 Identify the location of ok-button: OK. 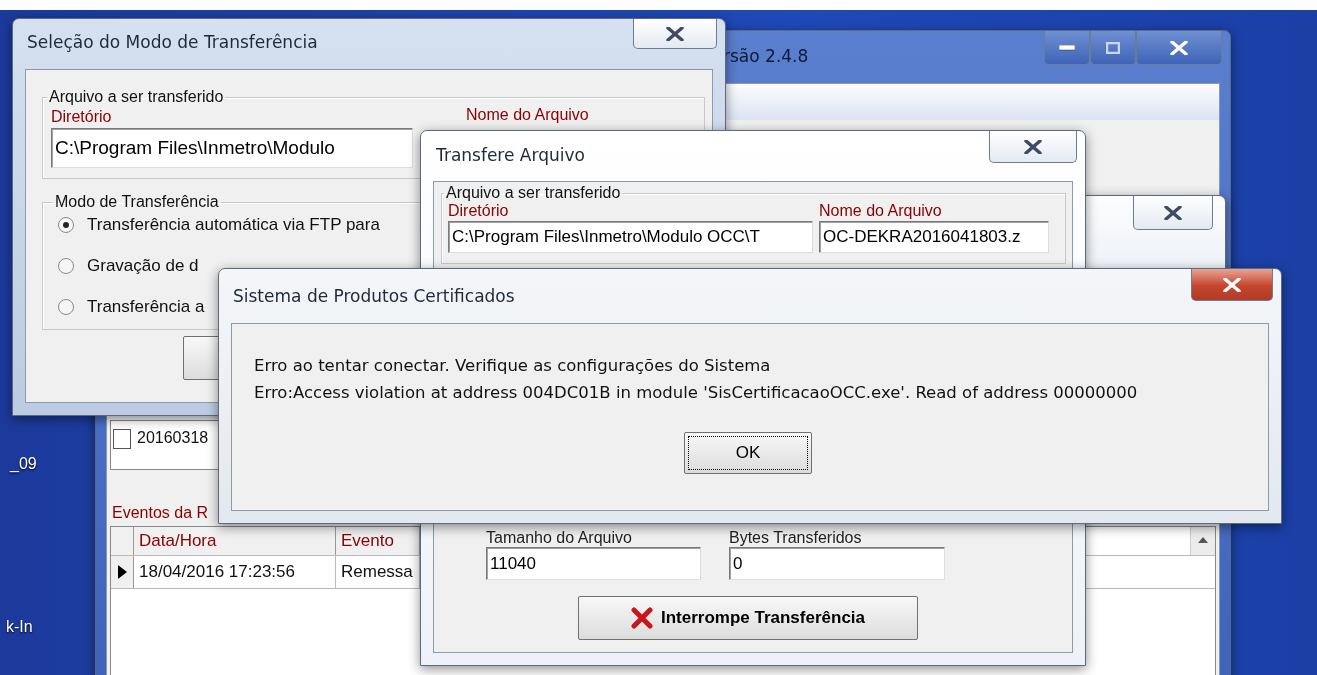
(748, 453).